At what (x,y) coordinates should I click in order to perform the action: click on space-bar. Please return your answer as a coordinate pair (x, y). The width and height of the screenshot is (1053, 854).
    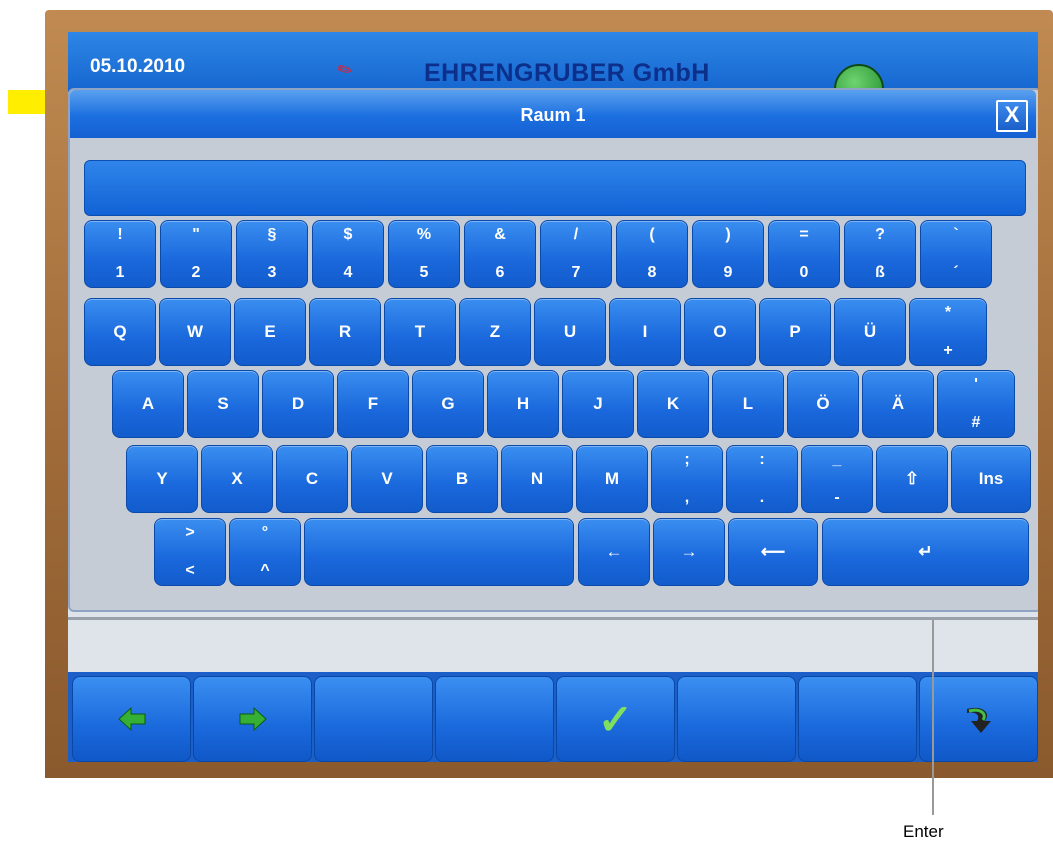
    Looking at the image, I should click on (439, 552).